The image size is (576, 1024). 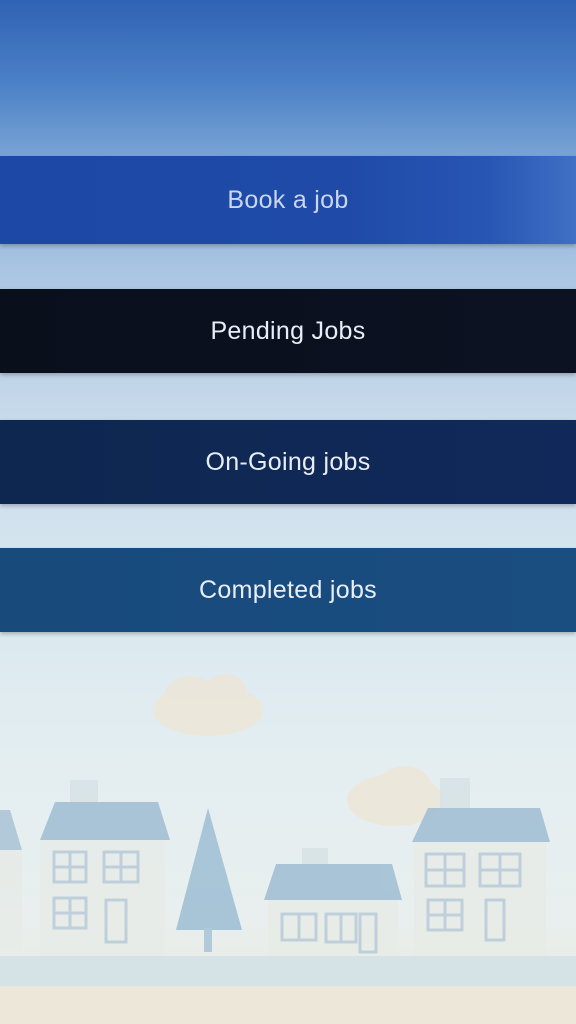 I want to click on pending-jobs-label: Pending Jobs, so click(x=288, y=330).